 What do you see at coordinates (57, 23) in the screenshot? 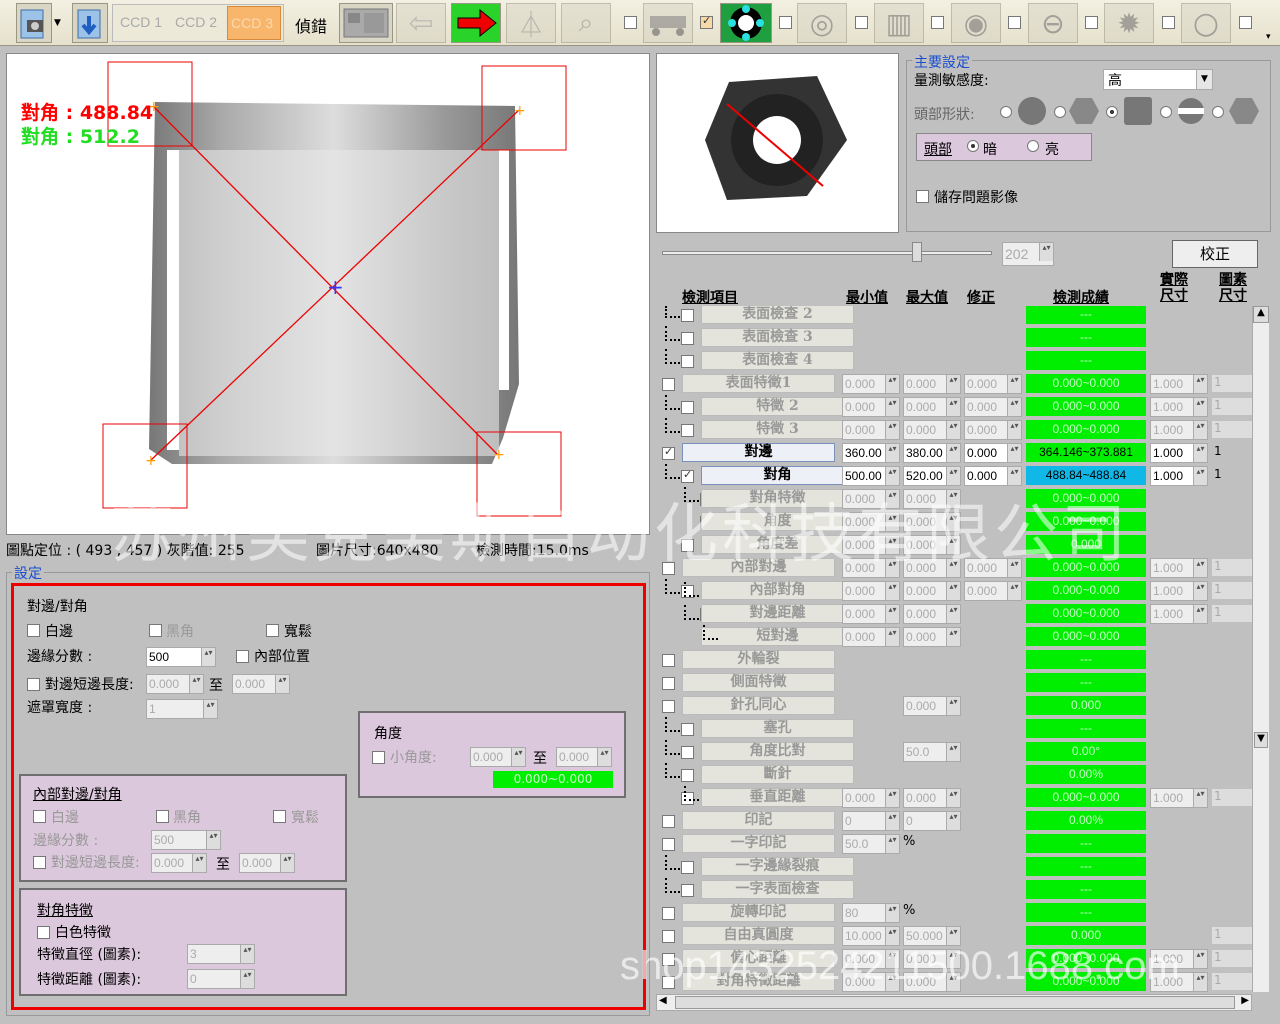
I see `dropdown-arrow-icon: ▼` at bounding box center [57, 23].